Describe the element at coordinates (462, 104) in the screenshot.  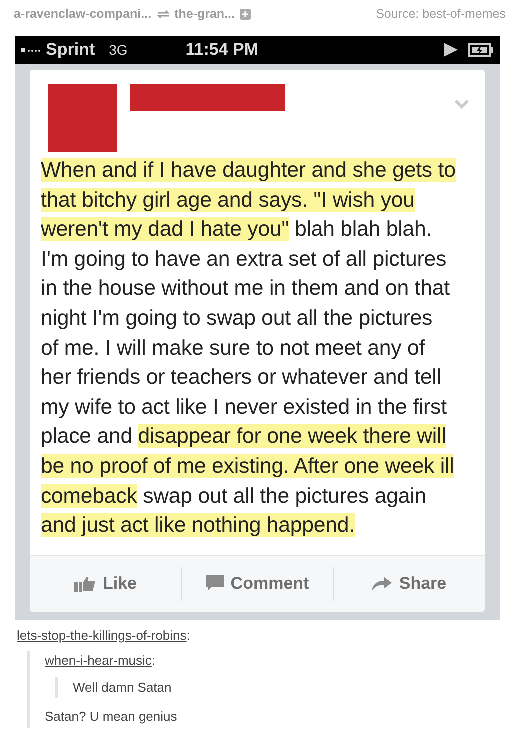
I see `chevron-down-icon` at that location.